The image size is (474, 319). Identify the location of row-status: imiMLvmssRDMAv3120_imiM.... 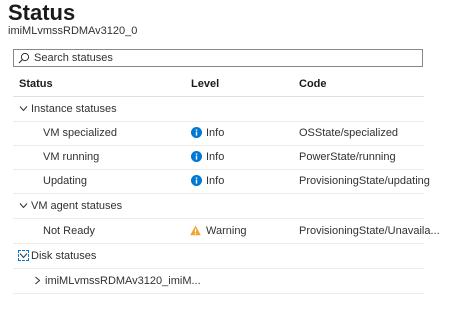
(123, 281).